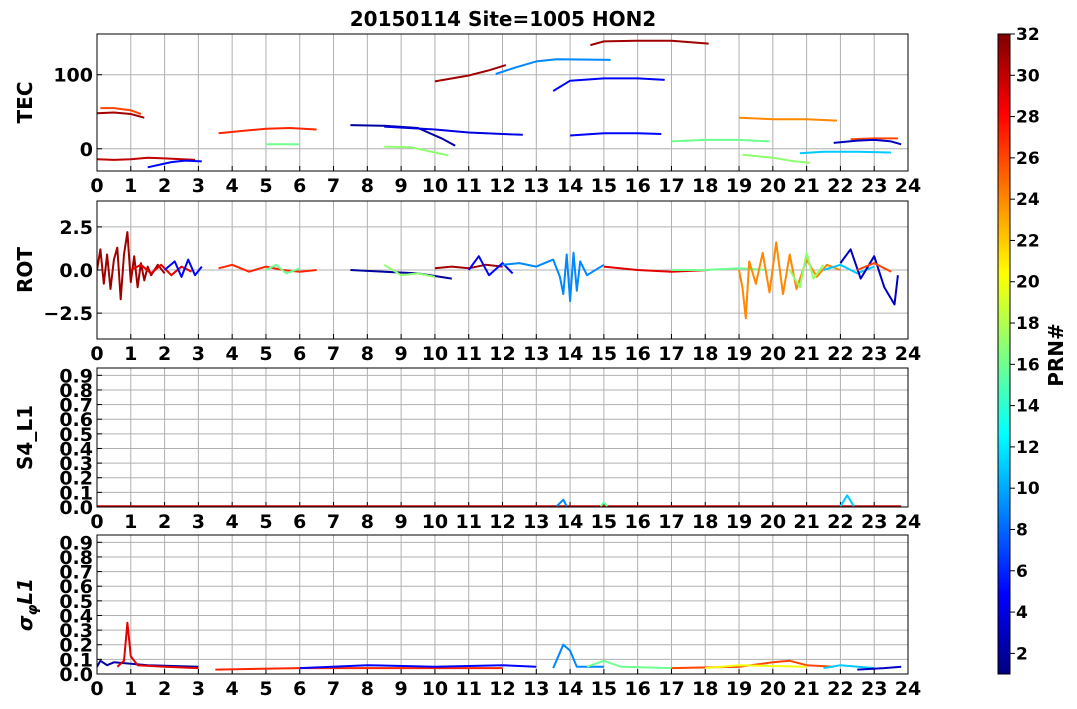  Describe the element at coordinates (1028, 76) in the screenshot. I see `colorbar-tick-label: 30` at that location.